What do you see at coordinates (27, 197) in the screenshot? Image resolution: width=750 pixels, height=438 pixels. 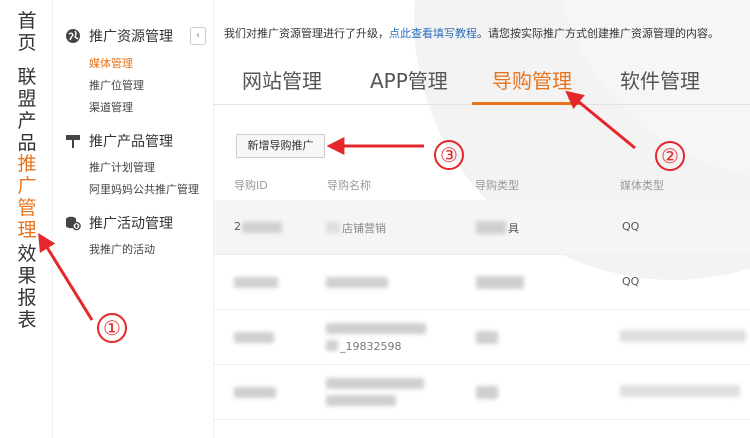 I see `nav-item-promotion-management: 推广管理` at bounding box center [27, 197].